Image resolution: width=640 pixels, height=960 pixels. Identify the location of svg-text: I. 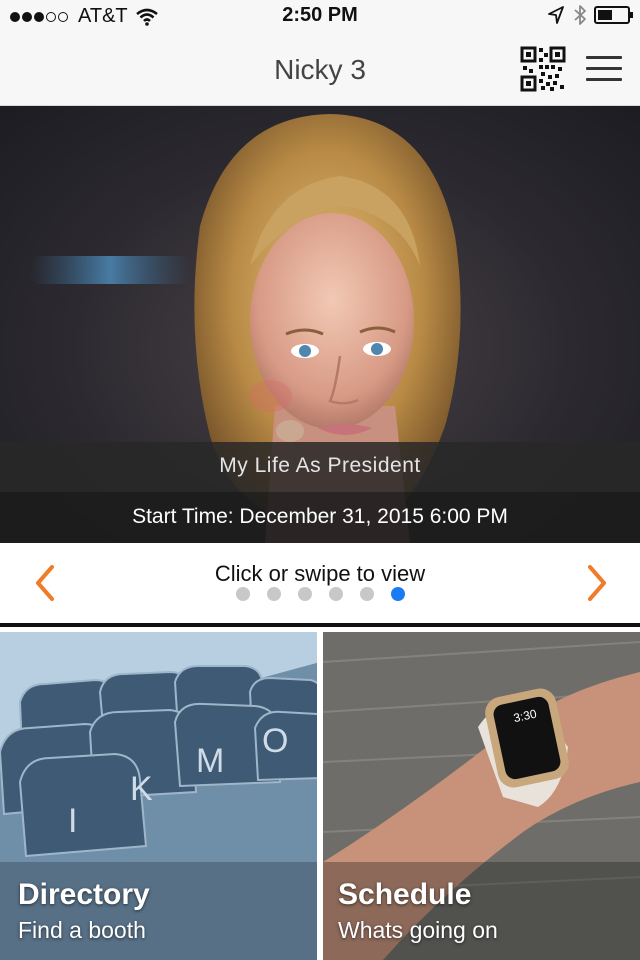
(72, 821).